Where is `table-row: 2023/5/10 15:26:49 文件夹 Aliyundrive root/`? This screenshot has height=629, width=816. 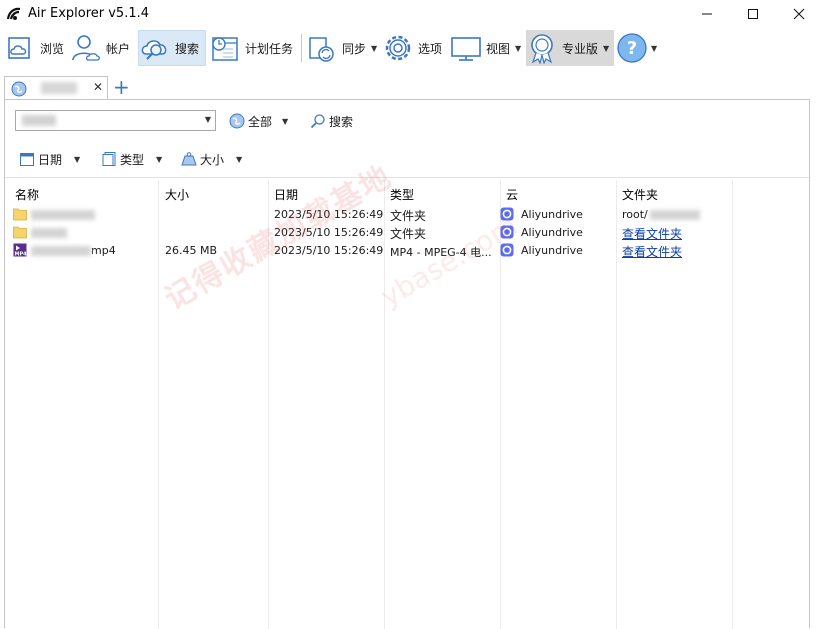 table-row: 2023/5/10 15:26:49 文件夹 Aliyundrive root/ is located at coordinates (405, 215).